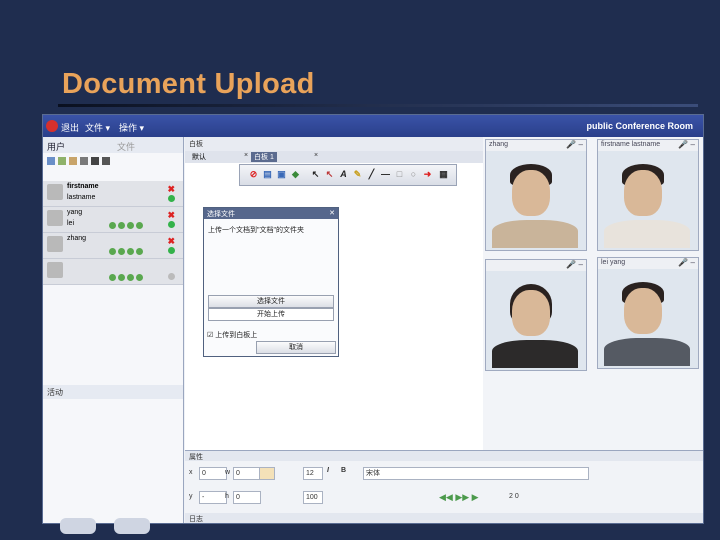 Image resolution: width=720 pixels, height=540 pixels. I want to click on start-upload-button: 开始上传, so click(271, 314).